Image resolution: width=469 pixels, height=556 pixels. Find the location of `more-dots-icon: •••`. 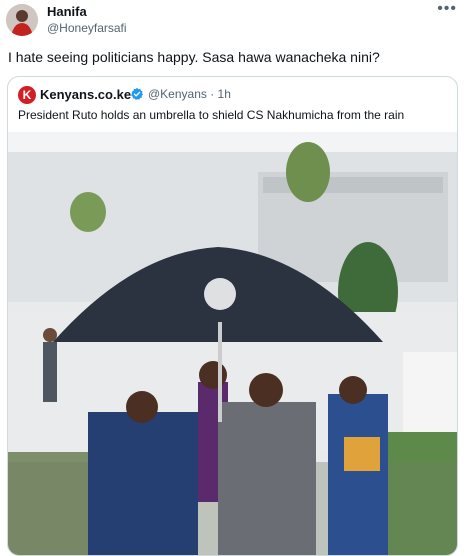

more-dots-icon: ••• is located at coordinates (447, 9).